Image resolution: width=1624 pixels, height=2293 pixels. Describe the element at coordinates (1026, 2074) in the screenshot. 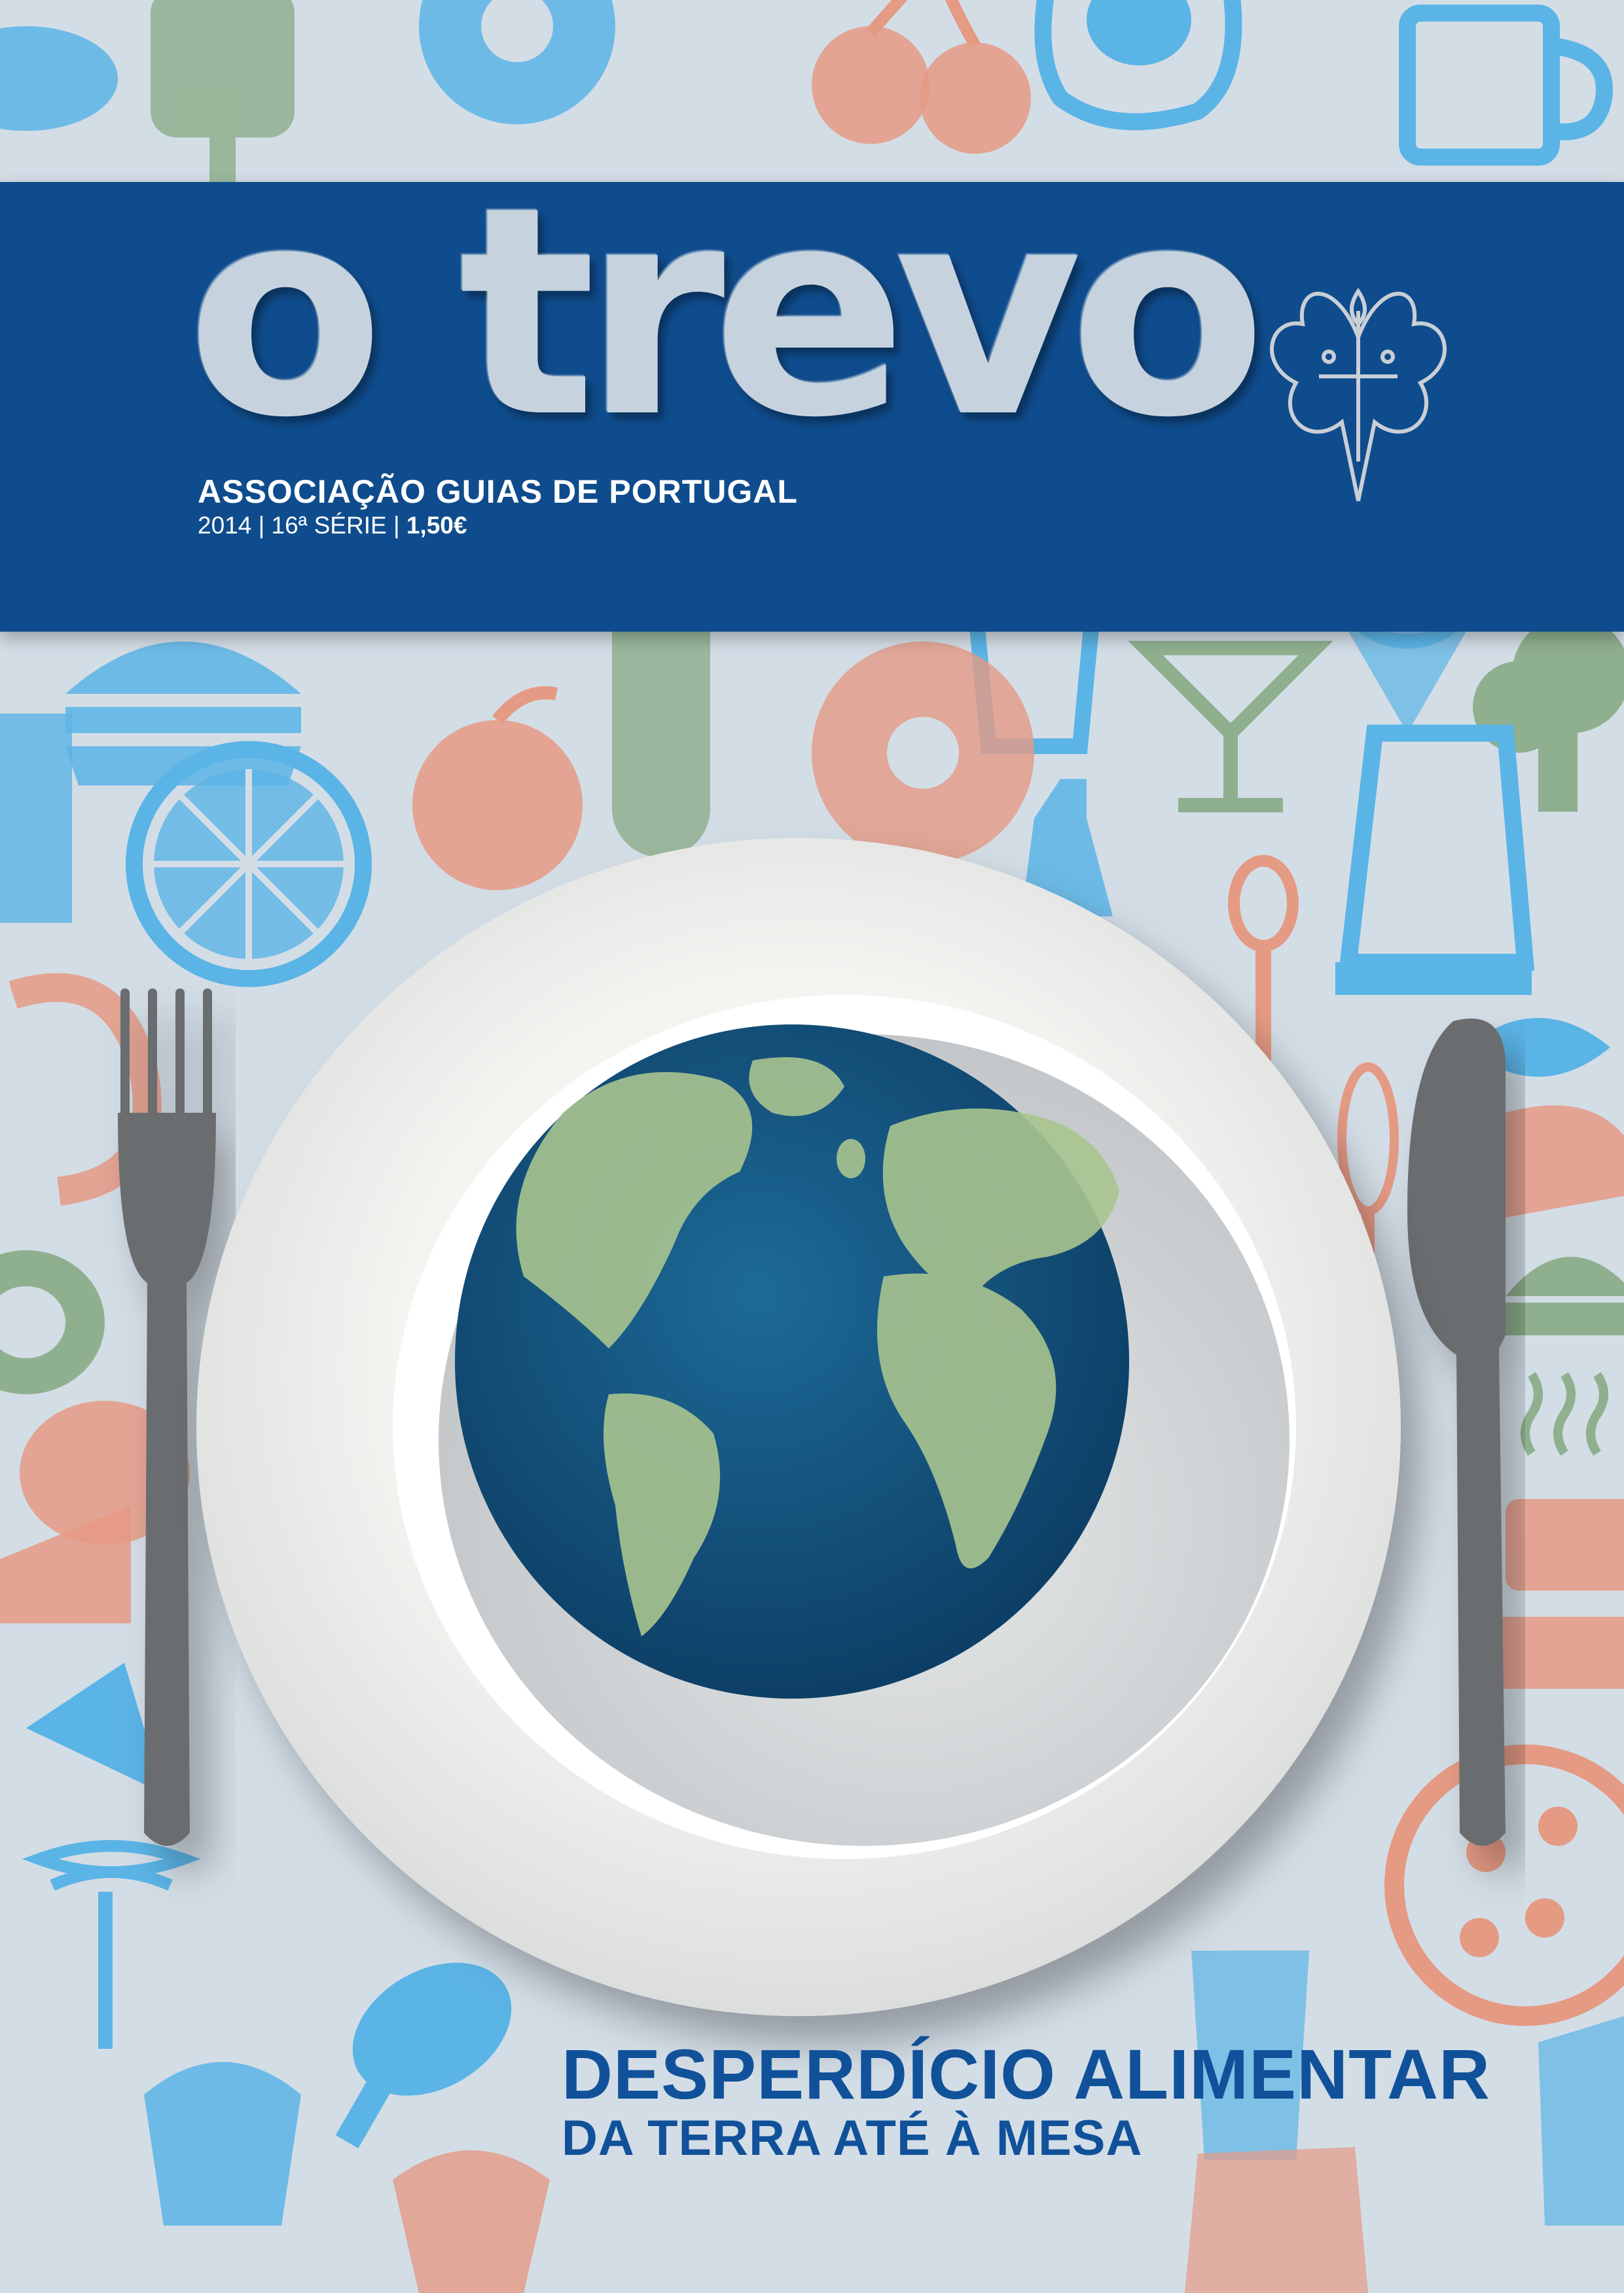

I see `headline-main: DESPERDÍCIO ALIMENTAR` at that location.